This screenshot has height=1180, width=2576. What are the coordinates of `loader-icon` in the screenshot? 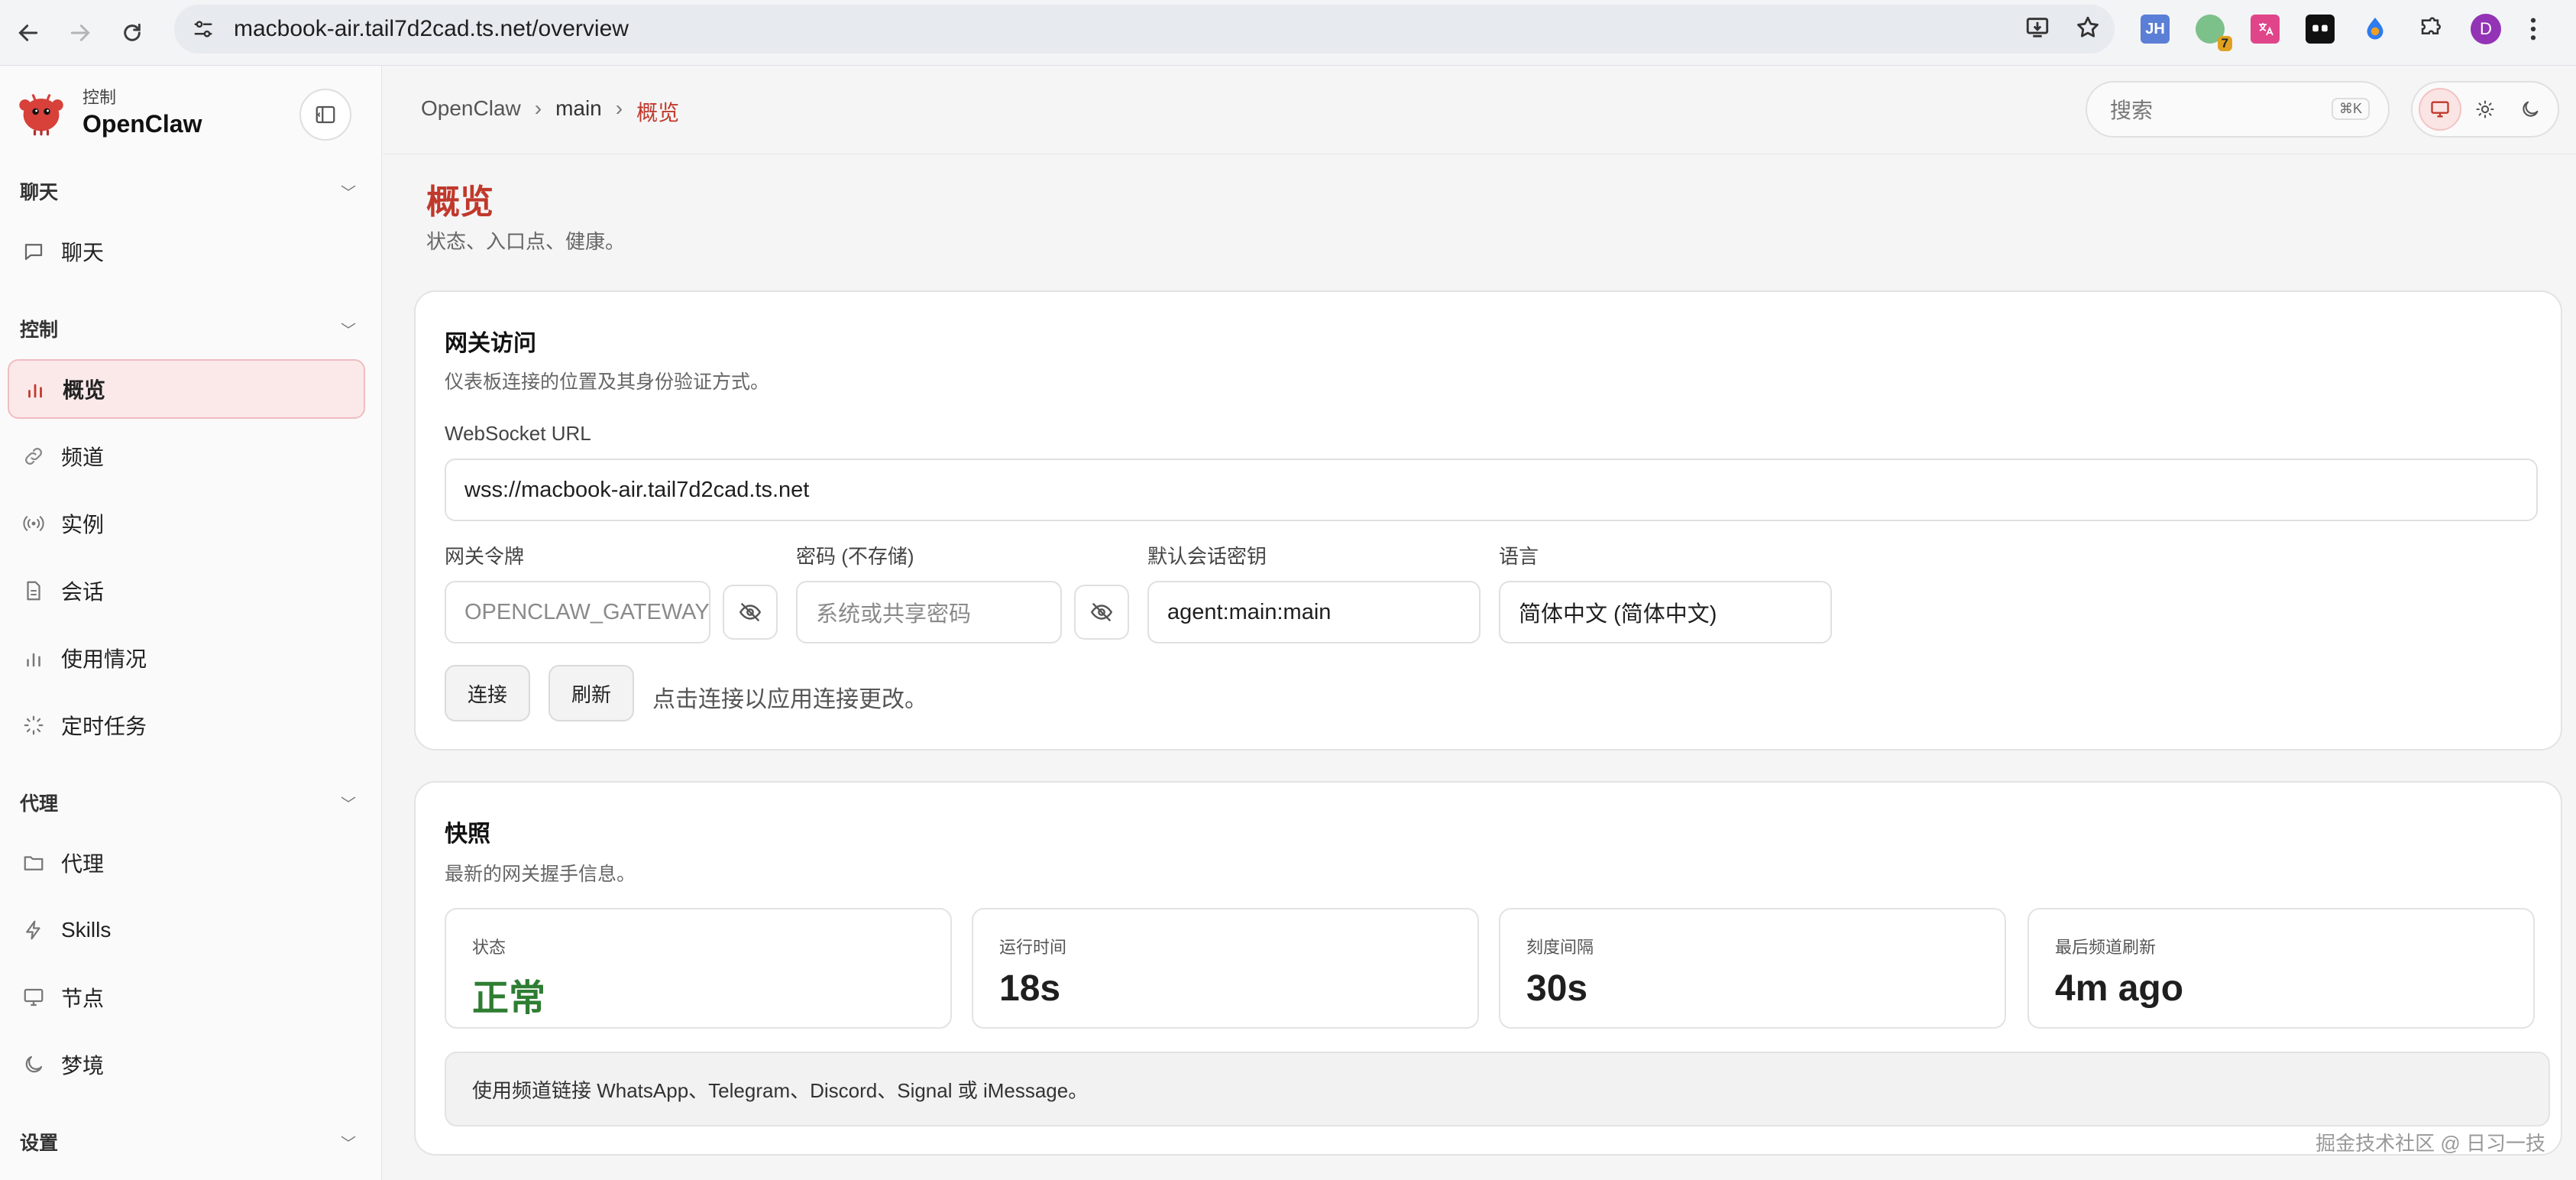 It's located at (33, 726).